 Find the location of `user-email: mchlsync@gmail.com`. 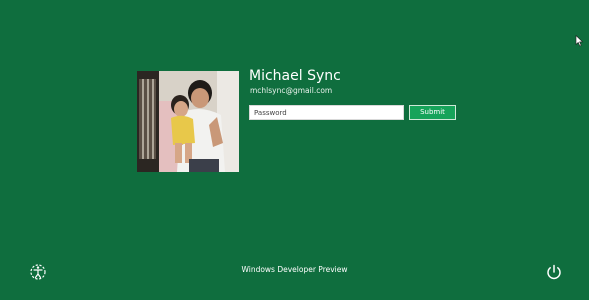

user-email: mchlsync@gmail.com is located at coordinates (291, 90).